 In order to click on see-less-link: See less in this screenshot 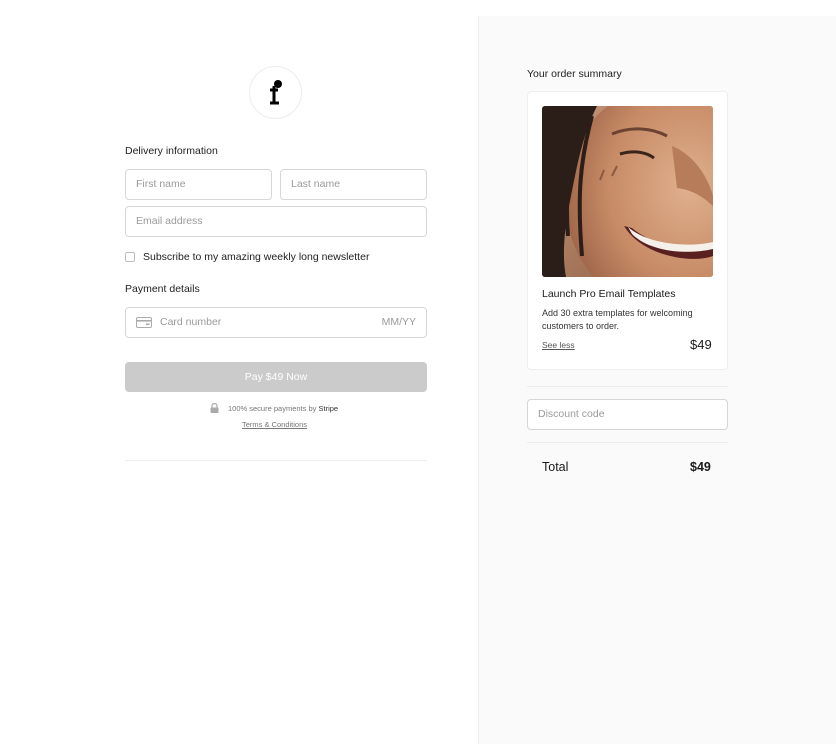, I will do `click(558, 345)`.